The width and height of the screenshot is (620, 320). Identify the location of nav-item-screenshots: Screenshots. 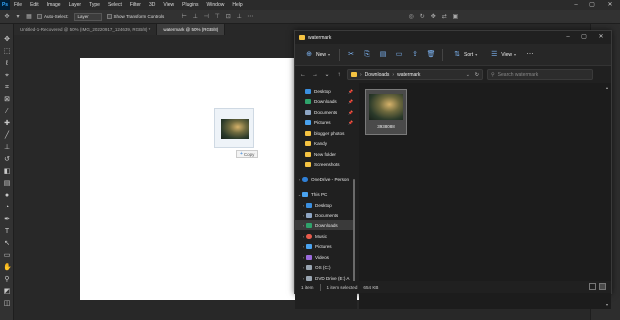
(325, 164).